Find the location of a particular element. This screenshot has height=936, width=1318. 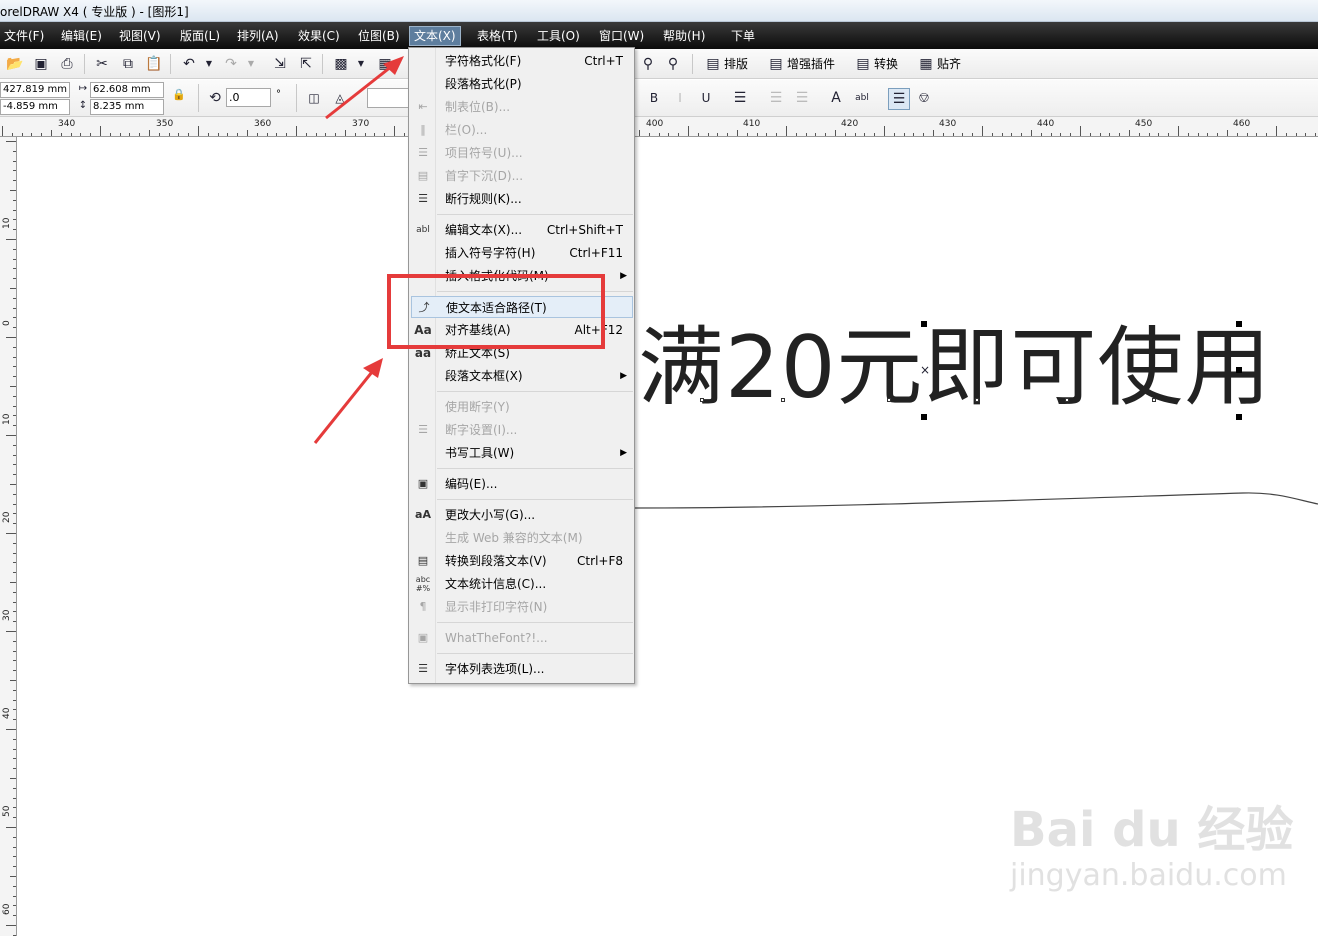

undo-icon: ↶ is located at coordinates (189, 64).